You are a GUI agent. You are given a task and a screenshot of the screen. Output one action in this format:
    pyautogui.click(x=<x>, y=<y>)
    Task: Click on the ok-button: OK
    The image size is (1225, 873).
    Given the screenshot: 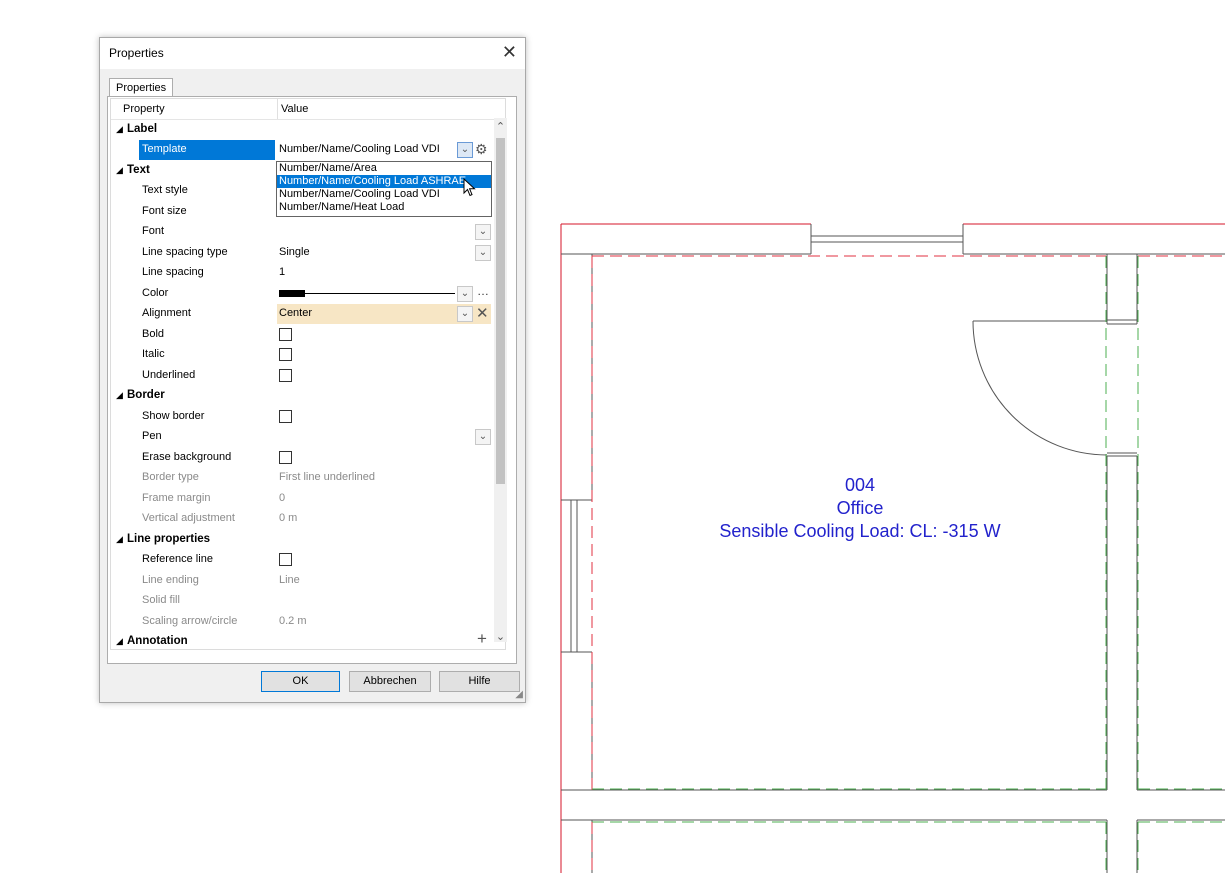 What is the action you would take?
    pyautogui.click(x=300, y=681)
    